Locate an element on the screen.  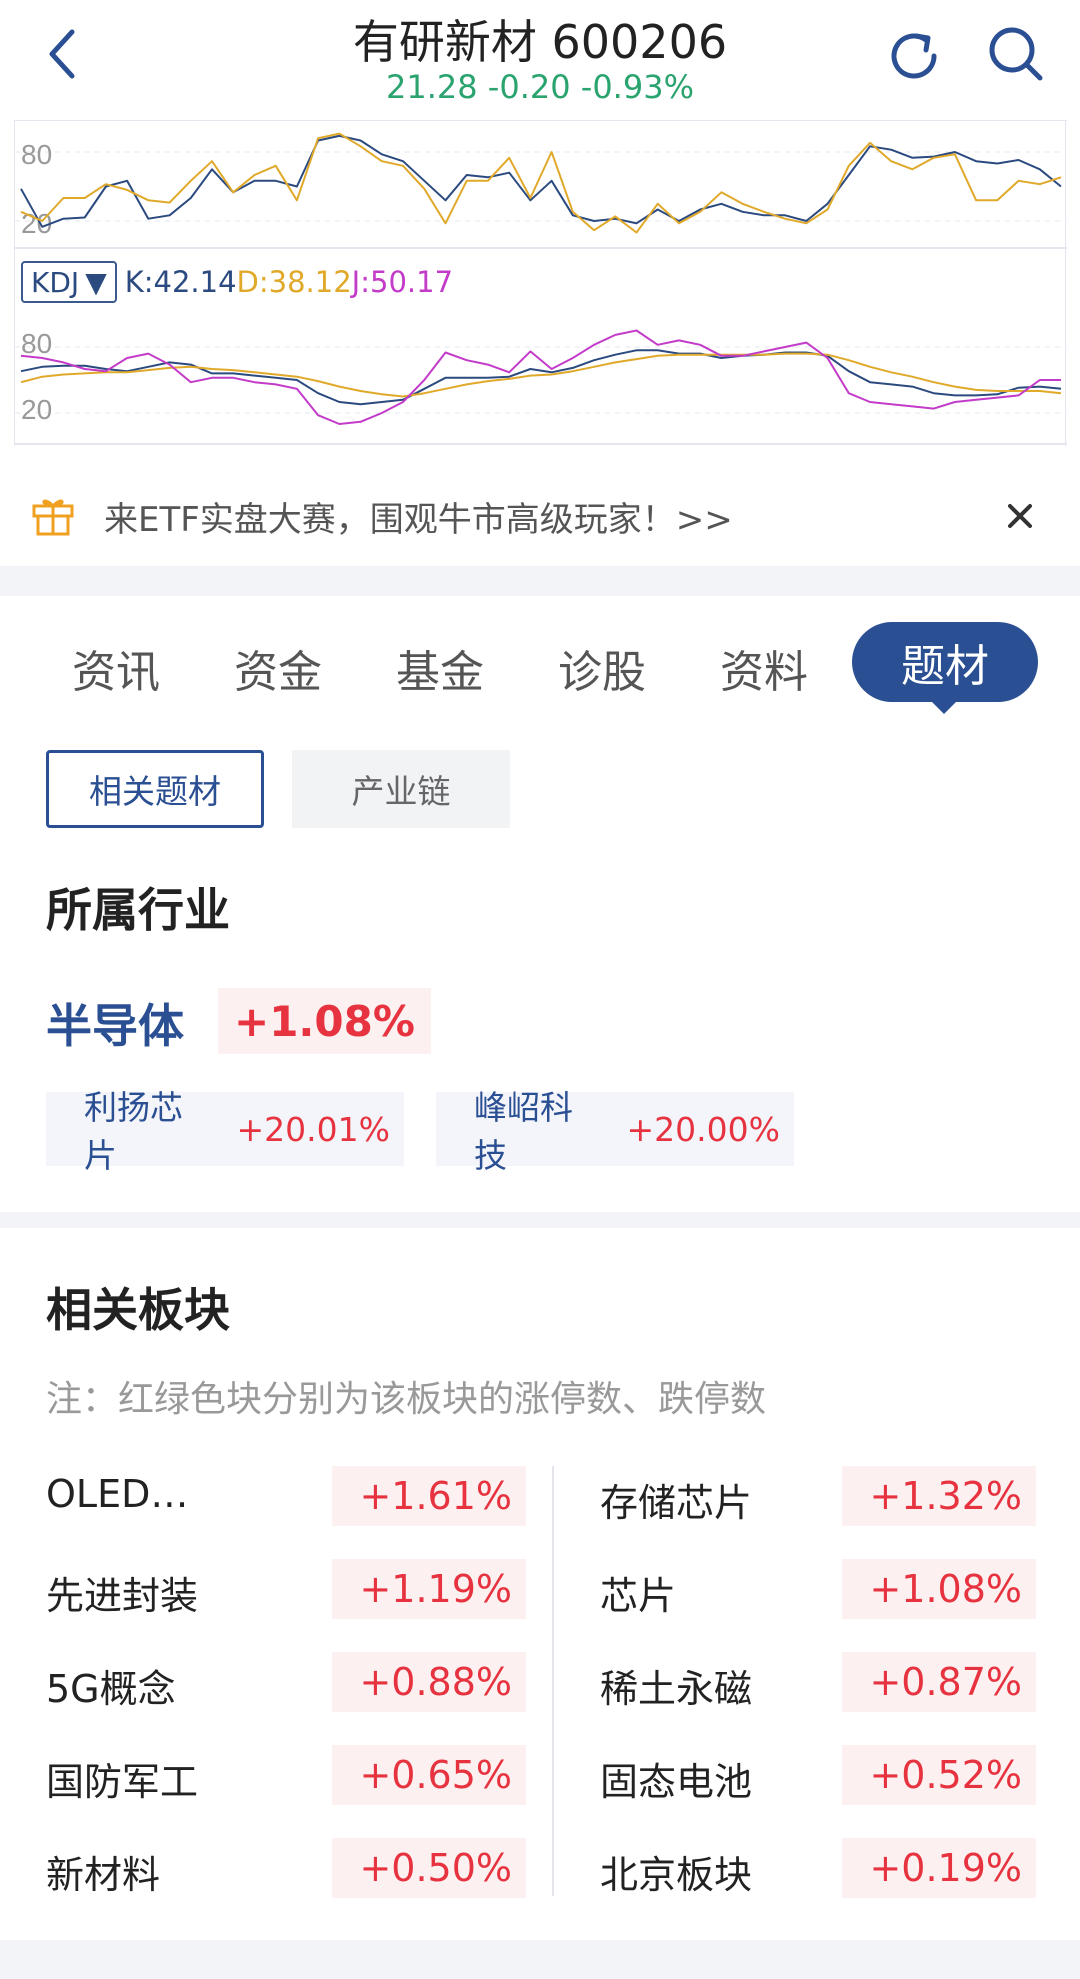
sector-change: +0.65% is located at coordinates (429, 1775).